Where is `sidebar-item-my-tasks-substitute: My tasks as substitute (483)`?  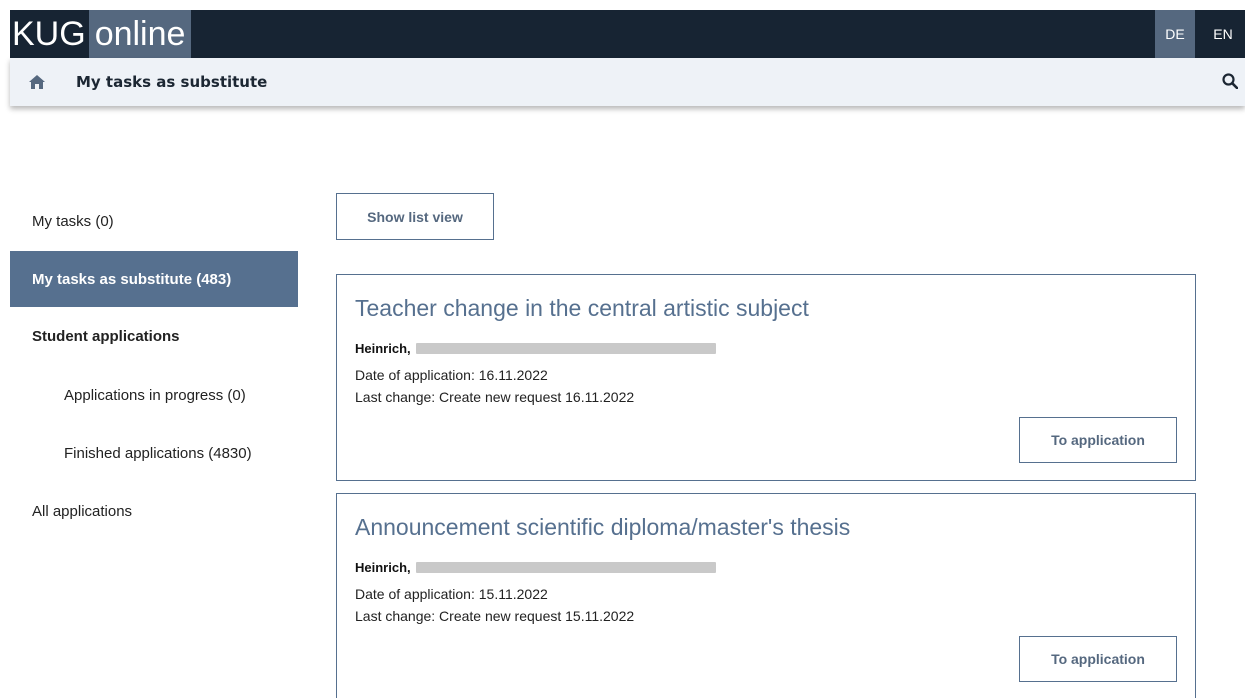 sidebar-item-my-tasks-substitute: My tasks as substitute (483) is located at coordinates (154, 279).